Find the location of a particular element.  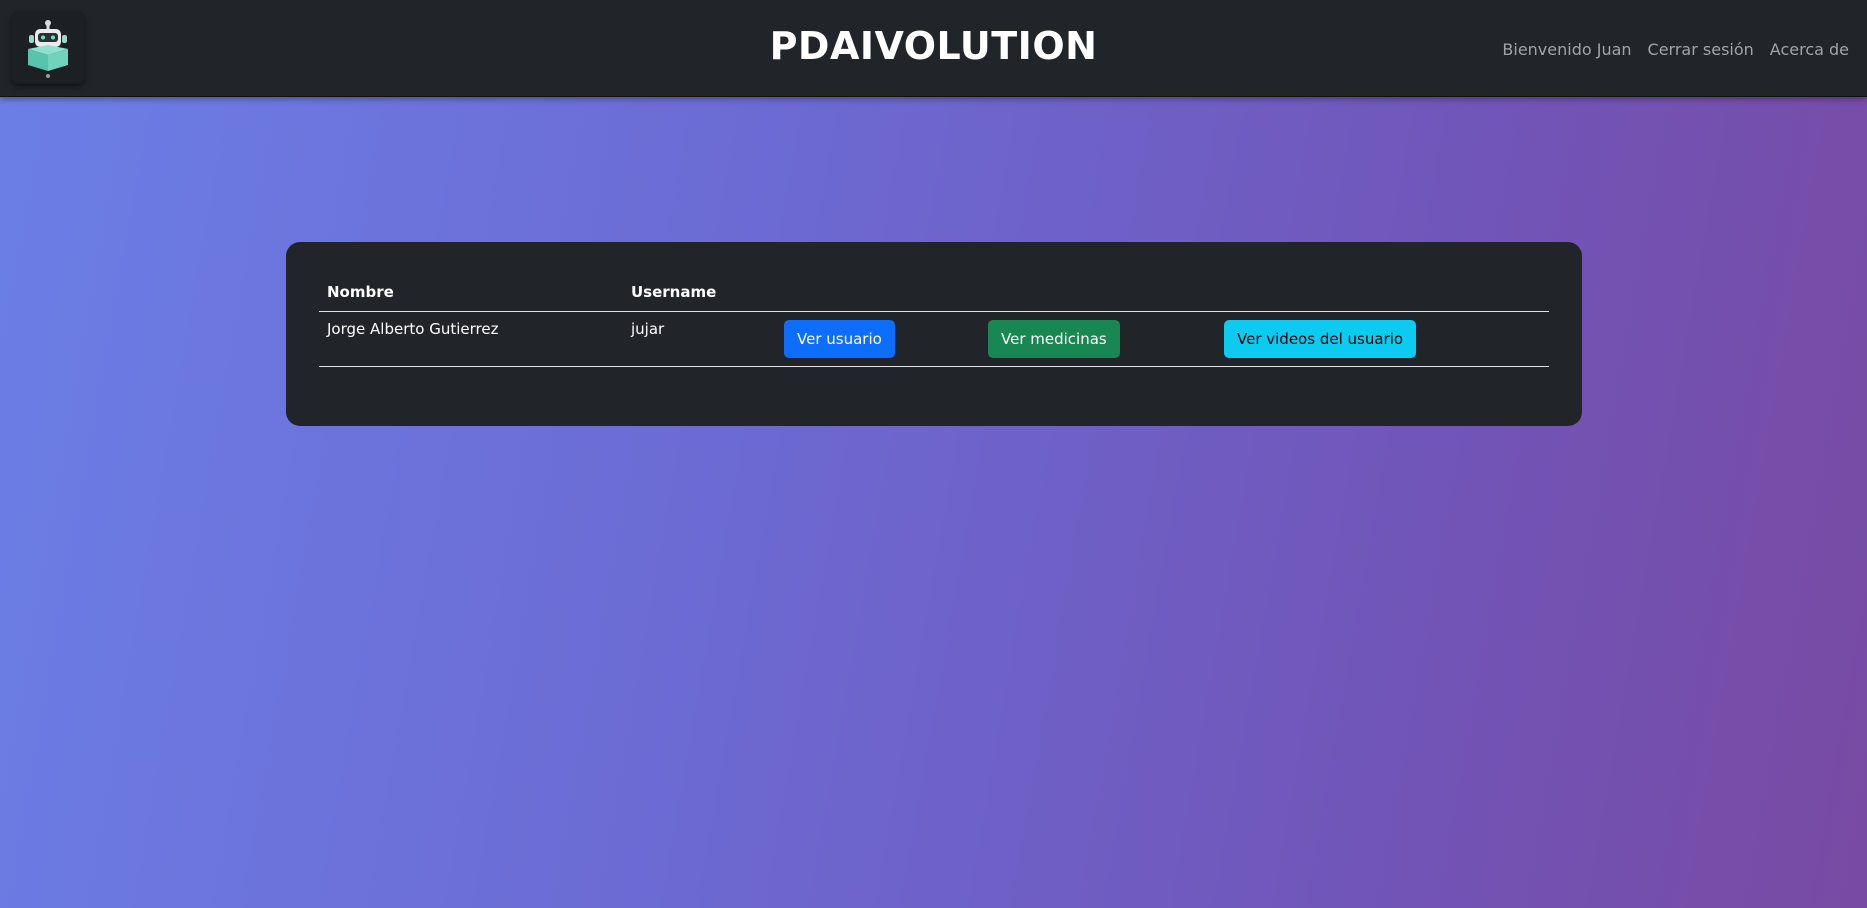

nav-link-welcome: Bienvenido Juan is located at coordinates (1566, 49).